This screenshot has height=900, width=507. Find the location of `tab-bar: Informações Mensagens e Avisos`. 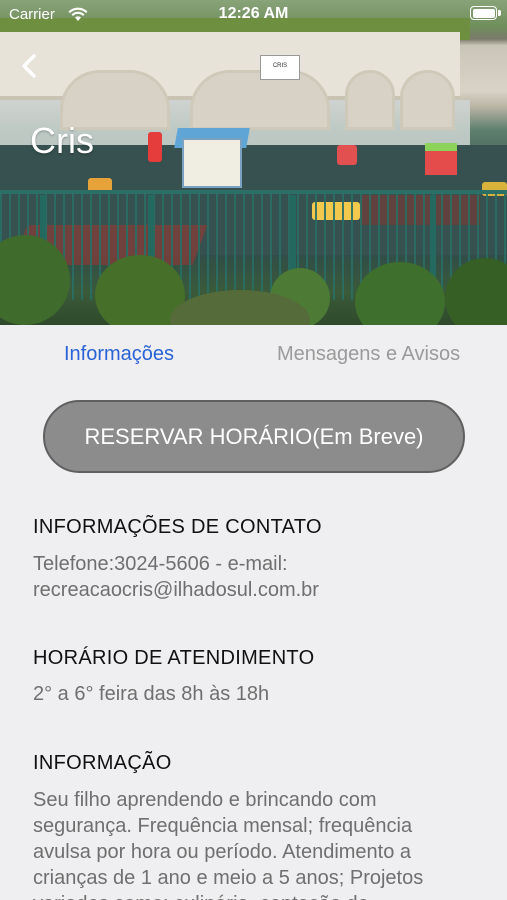

tab-bar: Informações Mensagens e Avisos is located at coordinates (253, 355).